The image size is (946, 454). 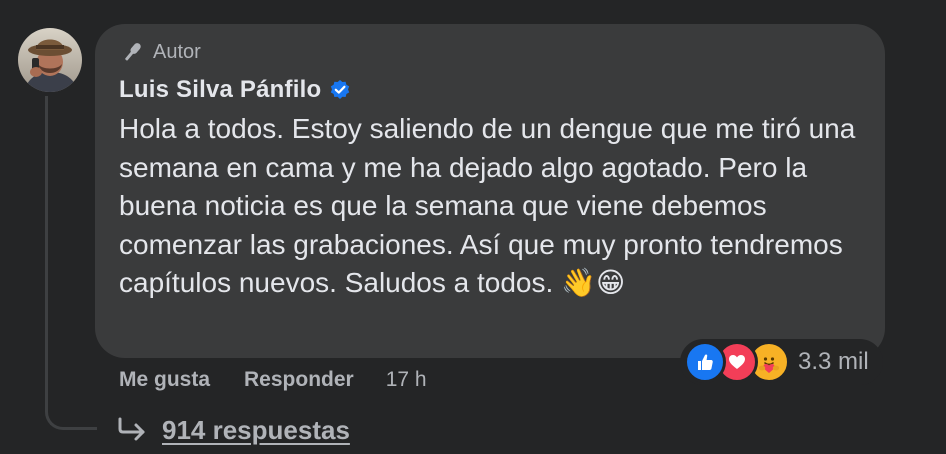 What do you see at coordinates (164, 380) in the screenshot?
I see `like-button: Me gusta` at bounding box center [164, 380].